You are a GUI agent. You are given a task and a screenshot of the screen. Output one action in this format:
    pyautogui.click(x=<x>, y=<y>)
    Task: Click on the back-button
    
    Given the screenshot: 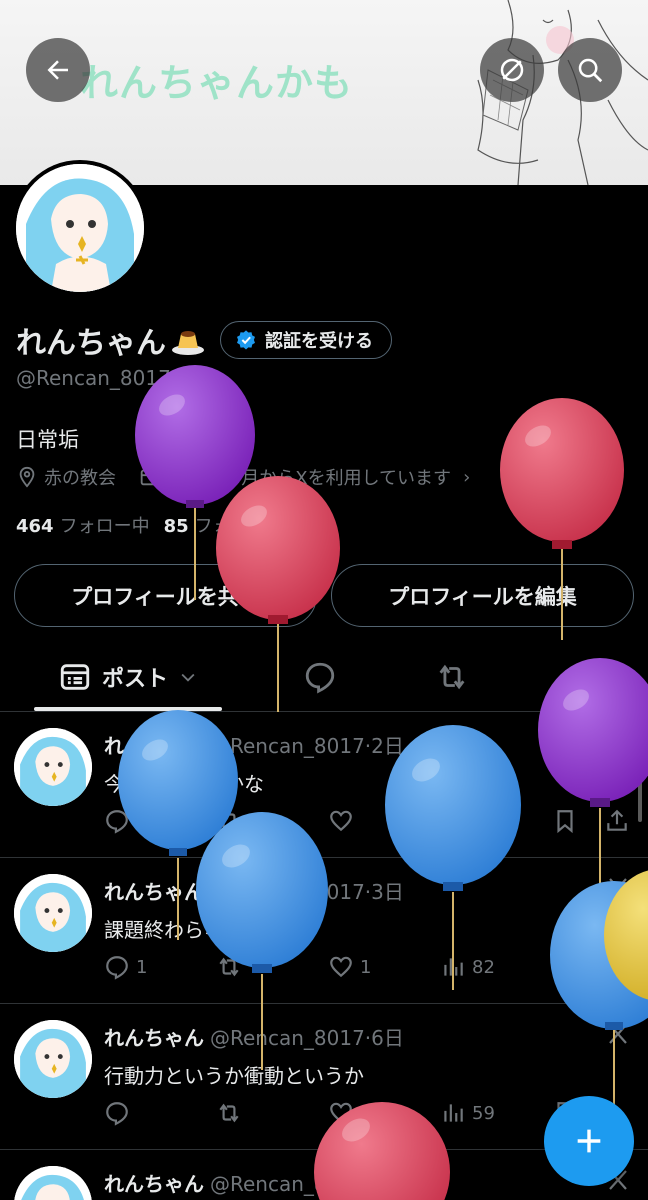 What is the action you would take?
    pyautogui.click(x=58, y=70)
    